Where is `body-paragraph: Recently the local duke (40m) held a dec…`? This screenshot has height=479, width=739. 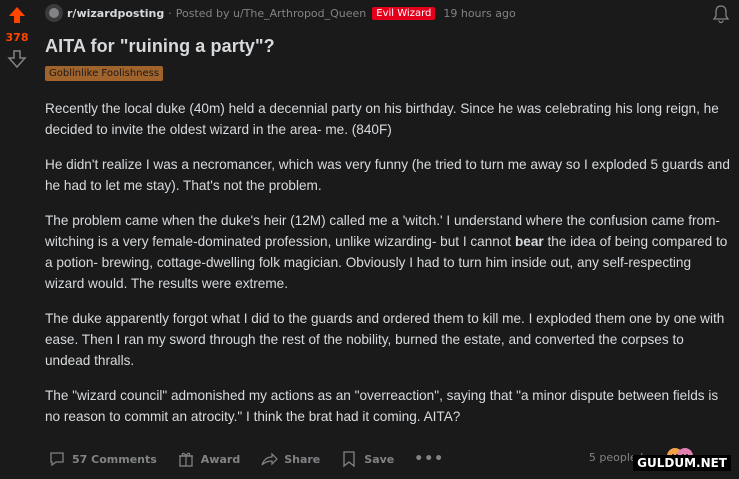 body-paragraph: Recently the local duke (40m) held a dec… is located at coordinates (382, 119).